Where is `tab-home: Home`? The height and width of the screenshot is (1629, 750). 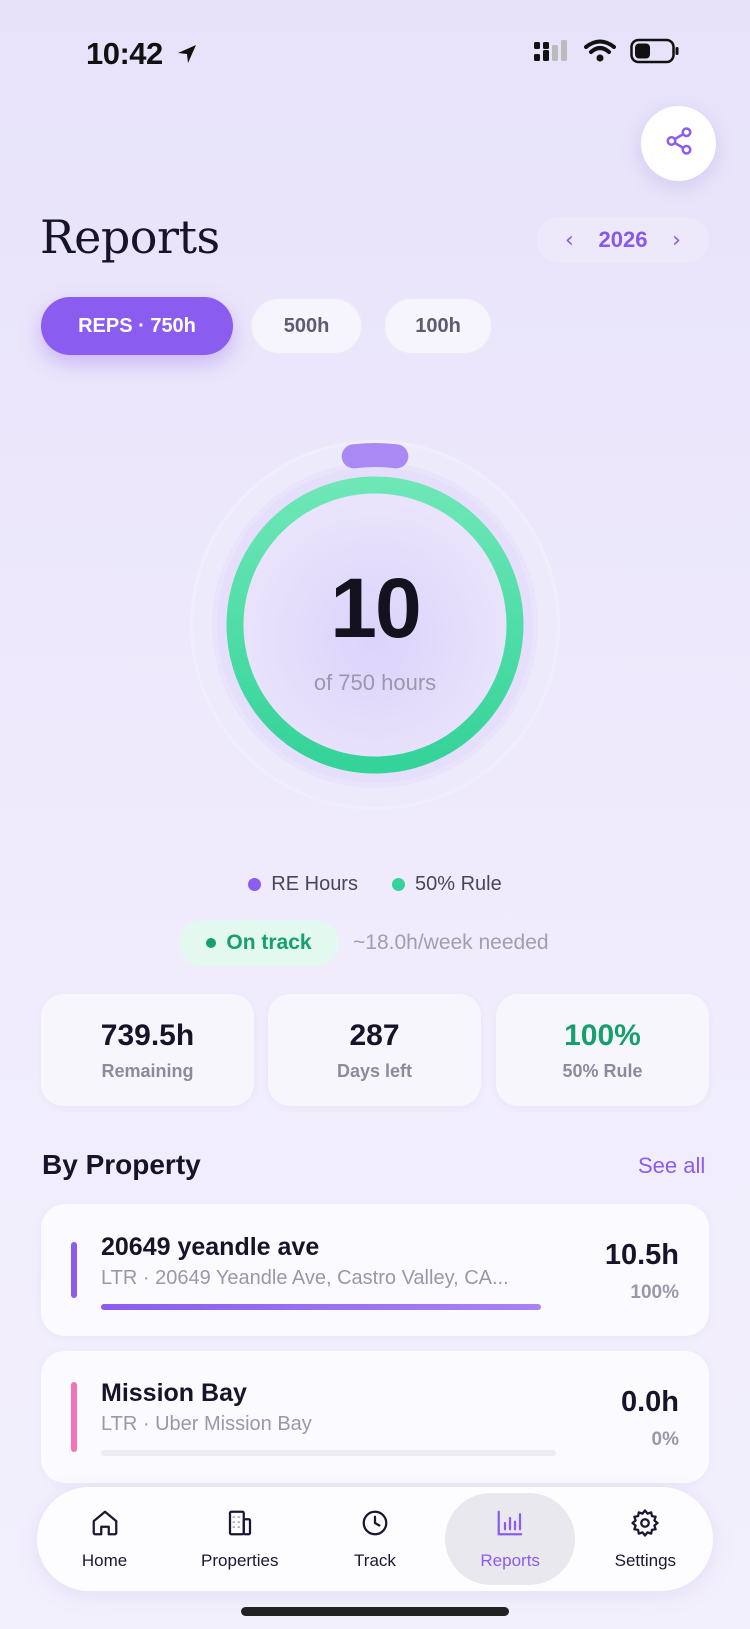 tab-home: Home is located at coordinates (105, 1539).